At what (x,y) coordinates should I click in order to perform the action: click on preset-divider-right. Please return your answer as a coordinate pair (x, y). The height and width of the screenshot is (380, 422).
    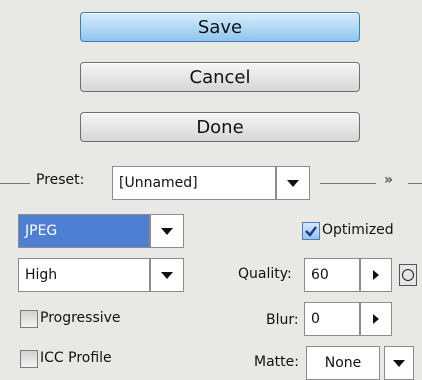
    Looking at the image, I should click on (348, 183).